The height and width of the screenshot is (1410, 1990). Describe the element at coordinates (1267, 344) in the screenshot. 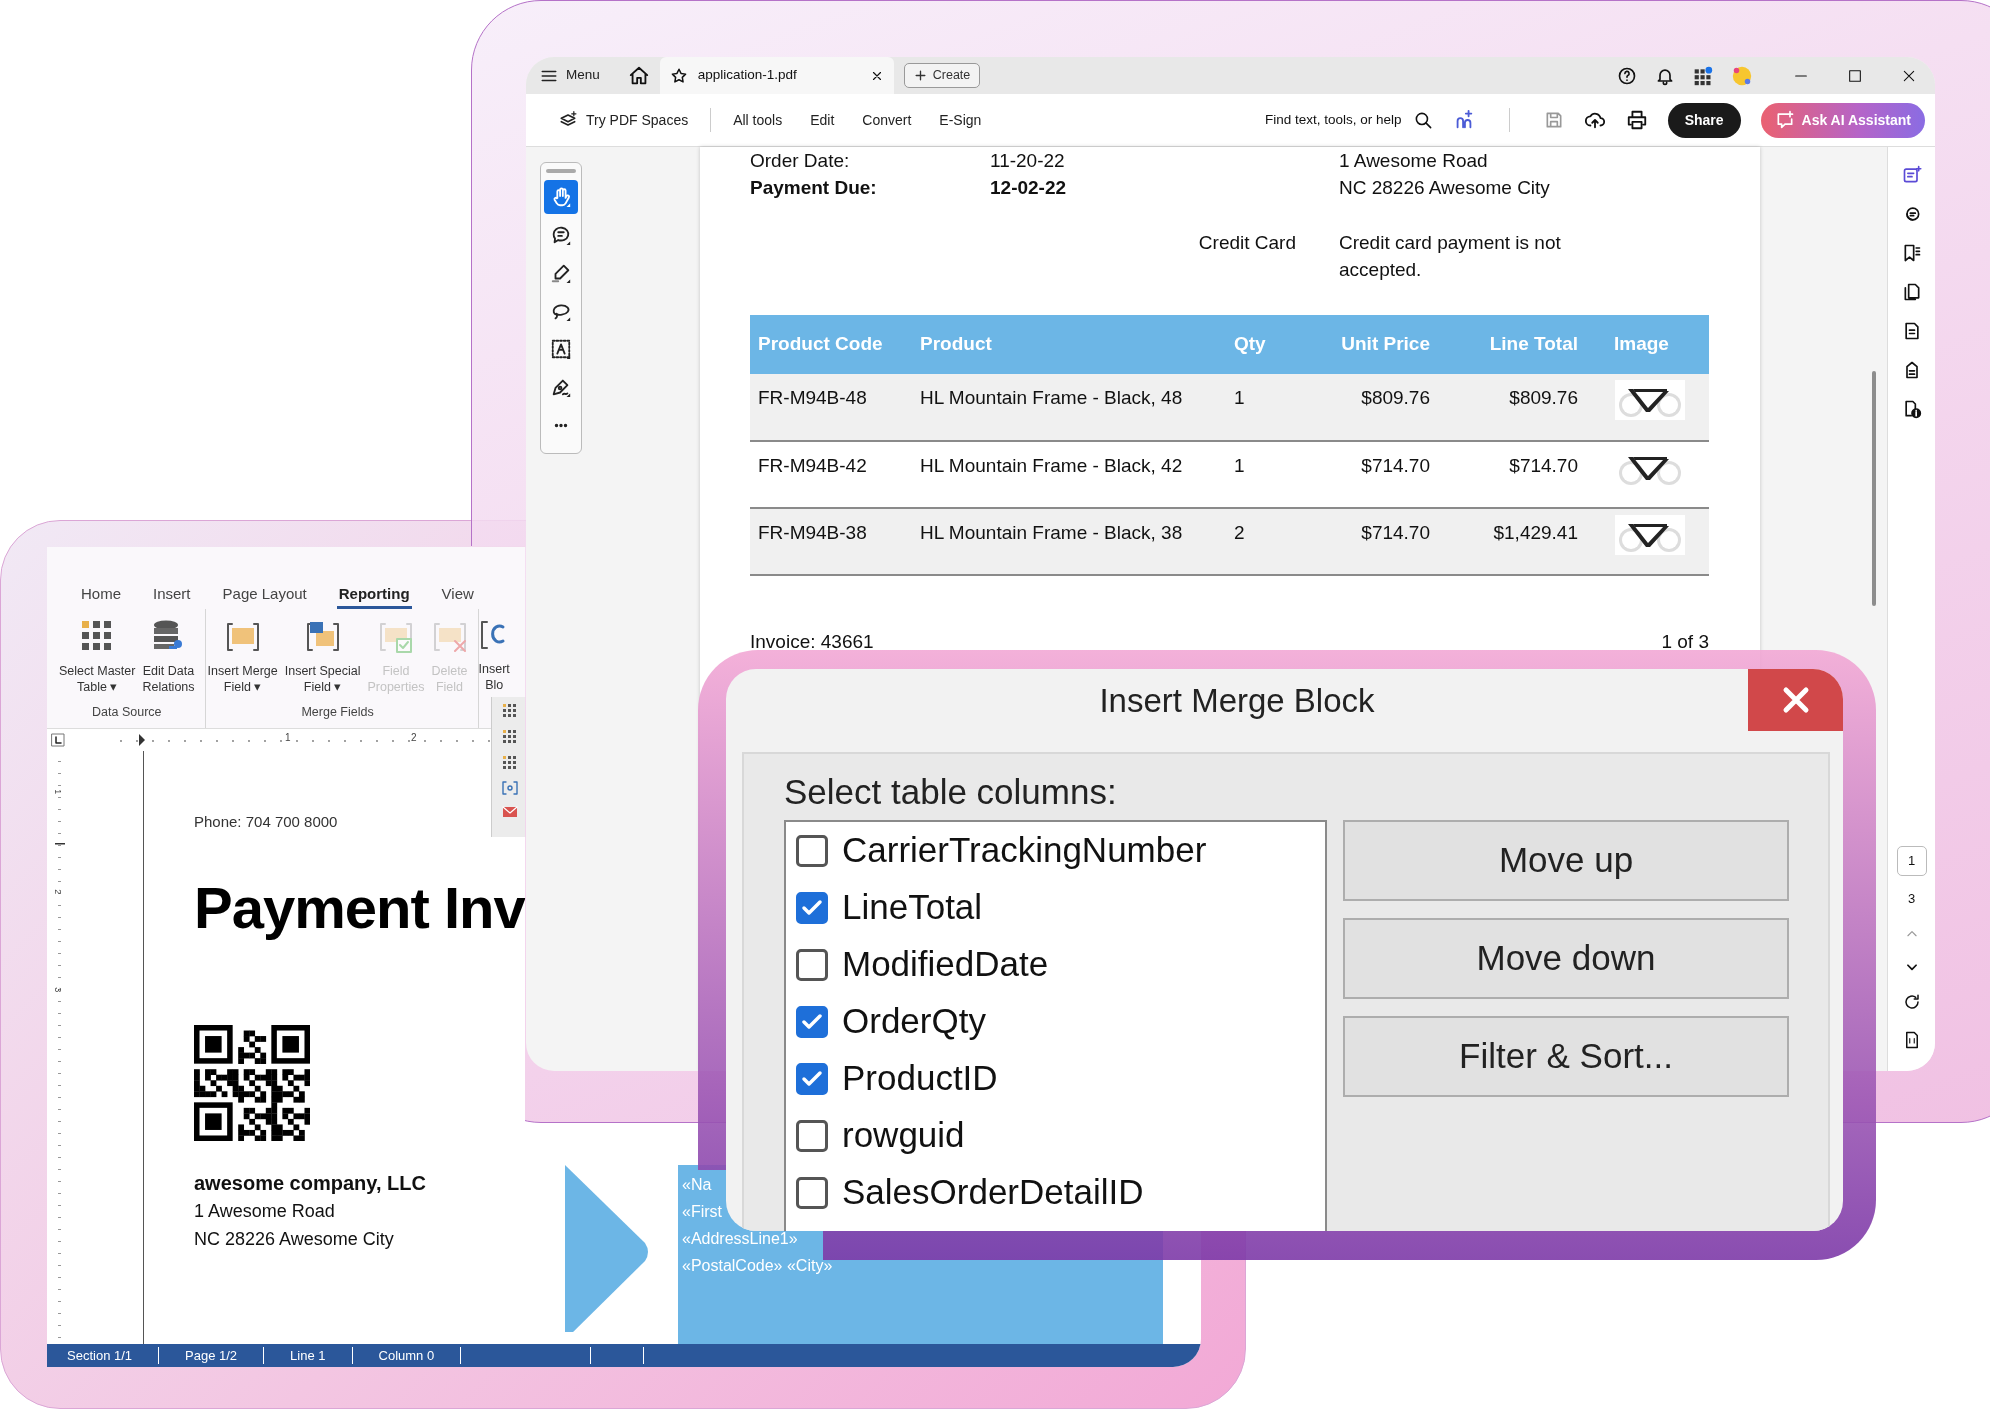

I see `column-header: Qty` at that location.